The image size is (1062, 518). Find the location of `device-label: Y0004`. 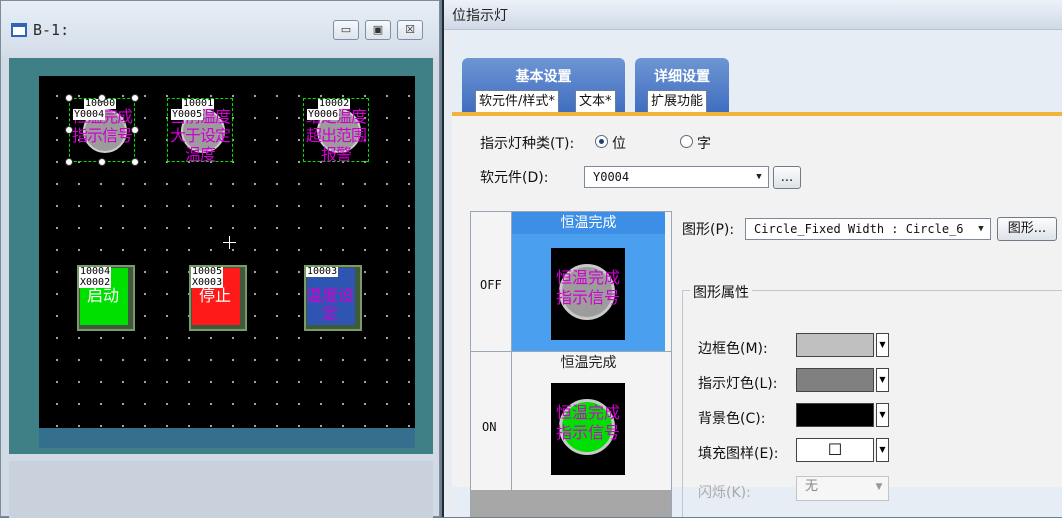

device-label: Y0004 is located at coordinates (89, 114).